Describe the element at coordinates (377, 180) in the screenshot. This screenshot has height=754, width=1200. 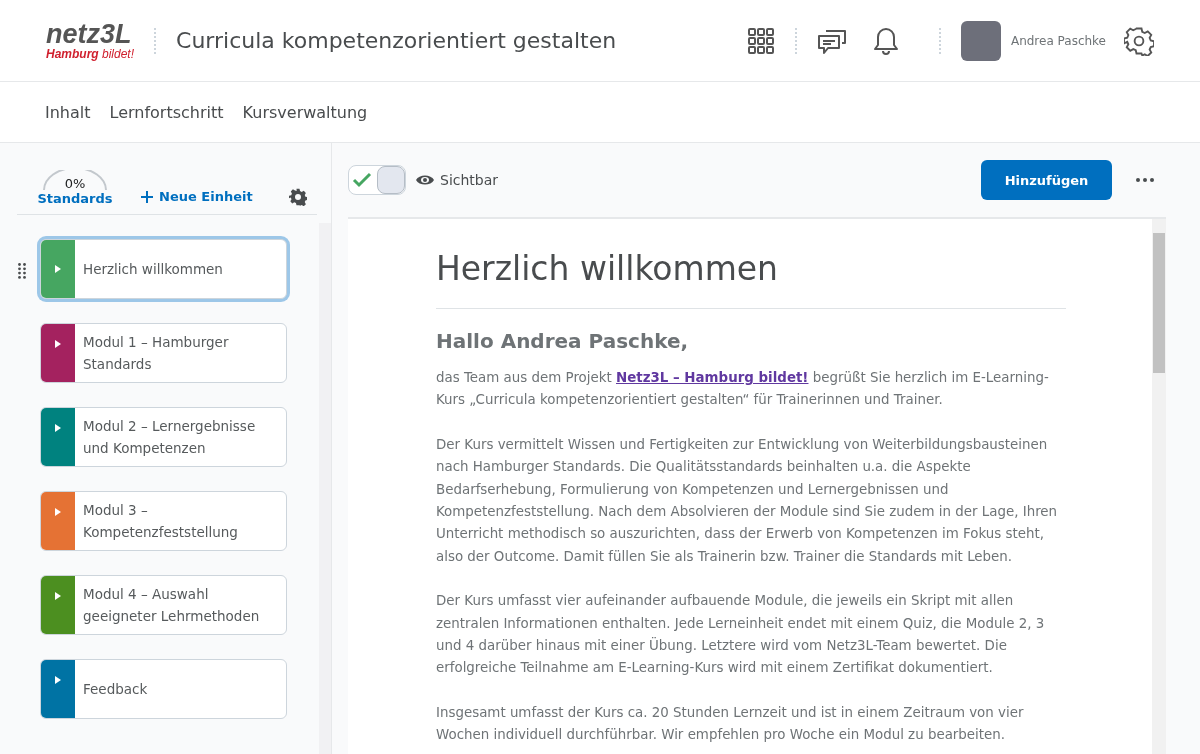
I see `visibility-toggle` at that location.